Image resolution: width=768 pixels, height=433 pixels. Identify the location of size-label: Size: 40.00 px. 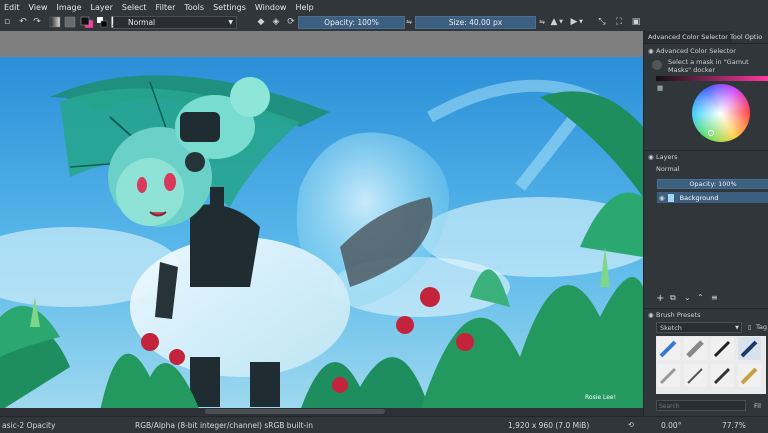
(475, 22).